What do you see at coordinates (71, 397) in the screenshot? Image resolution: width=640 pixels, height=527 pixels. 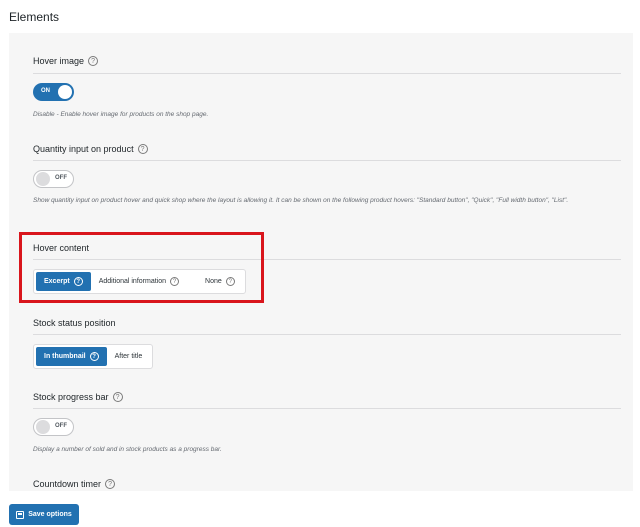 I see `option-label: Stock progress bar` at bounding box center [71, 397].